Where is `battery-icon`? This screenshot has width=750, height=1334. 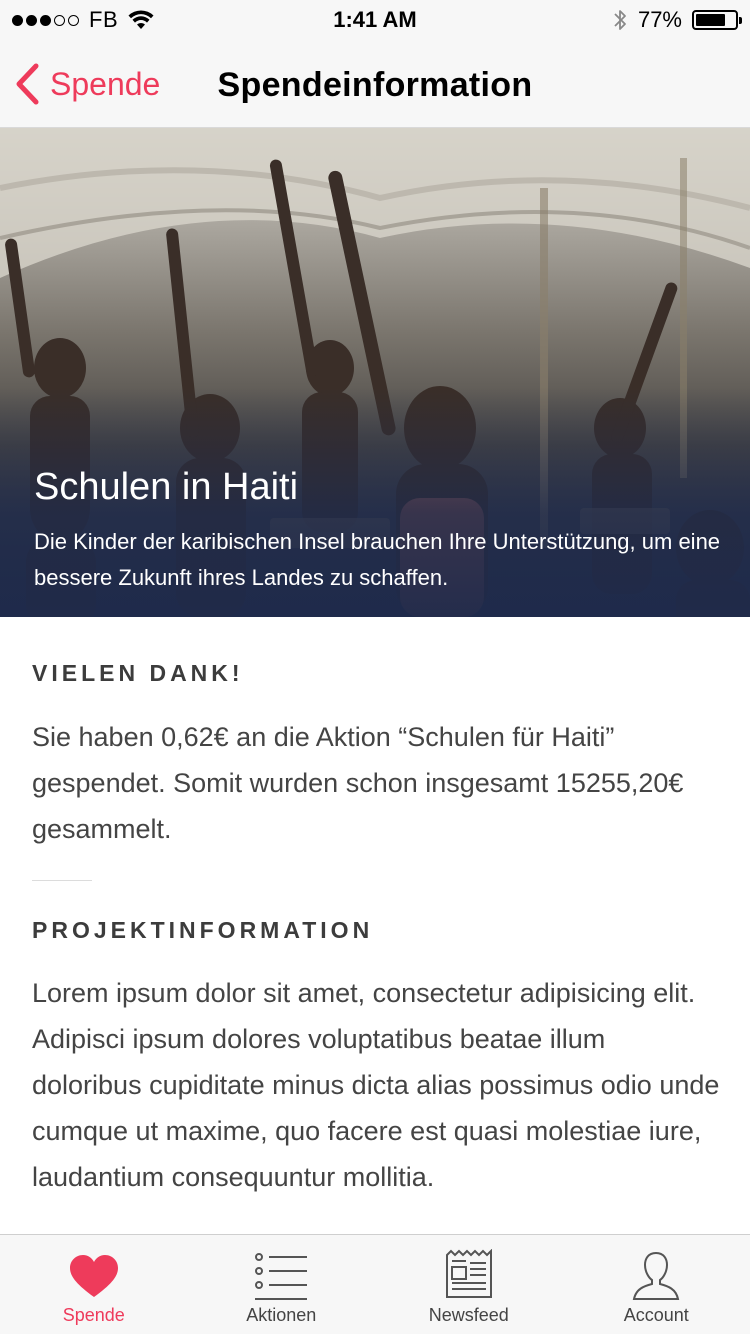
battery-icon is located at coordinates (717, 20).